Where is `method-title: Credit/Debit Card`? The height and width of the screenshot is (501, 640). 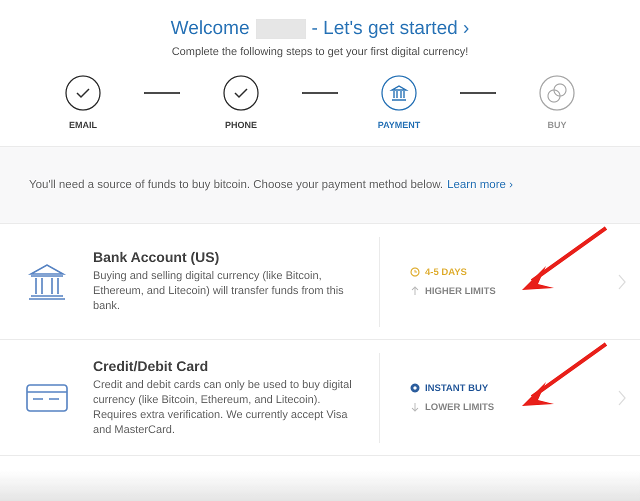 method-title: Credit/Debit Card is located at coordinates (151, 366).